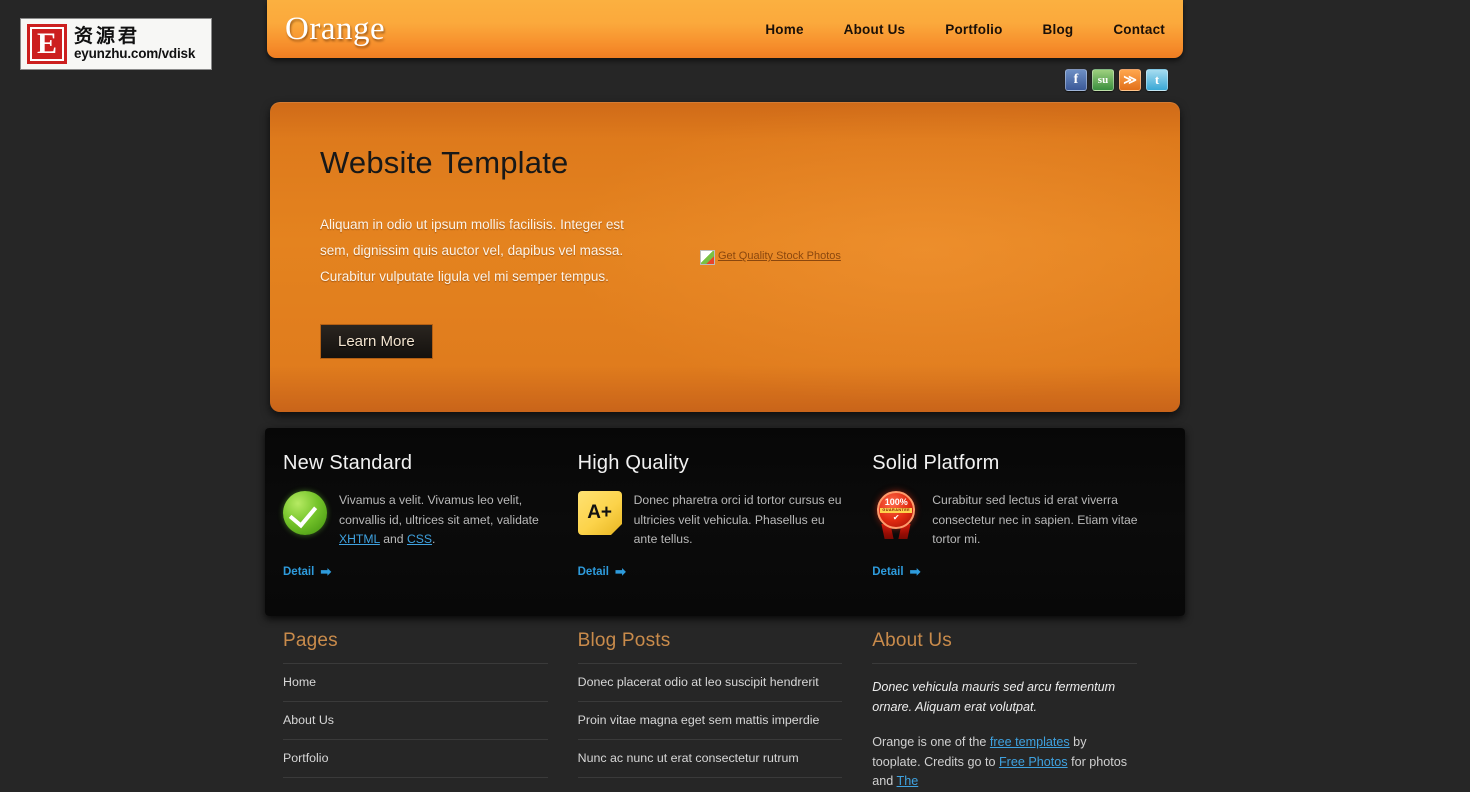 The height and width of the screenshot is (792, 1470). What do you see at coordinates (896, 501) in the screenshot?
I see `badge-percent: 100%` at bounding box center [896, 501].